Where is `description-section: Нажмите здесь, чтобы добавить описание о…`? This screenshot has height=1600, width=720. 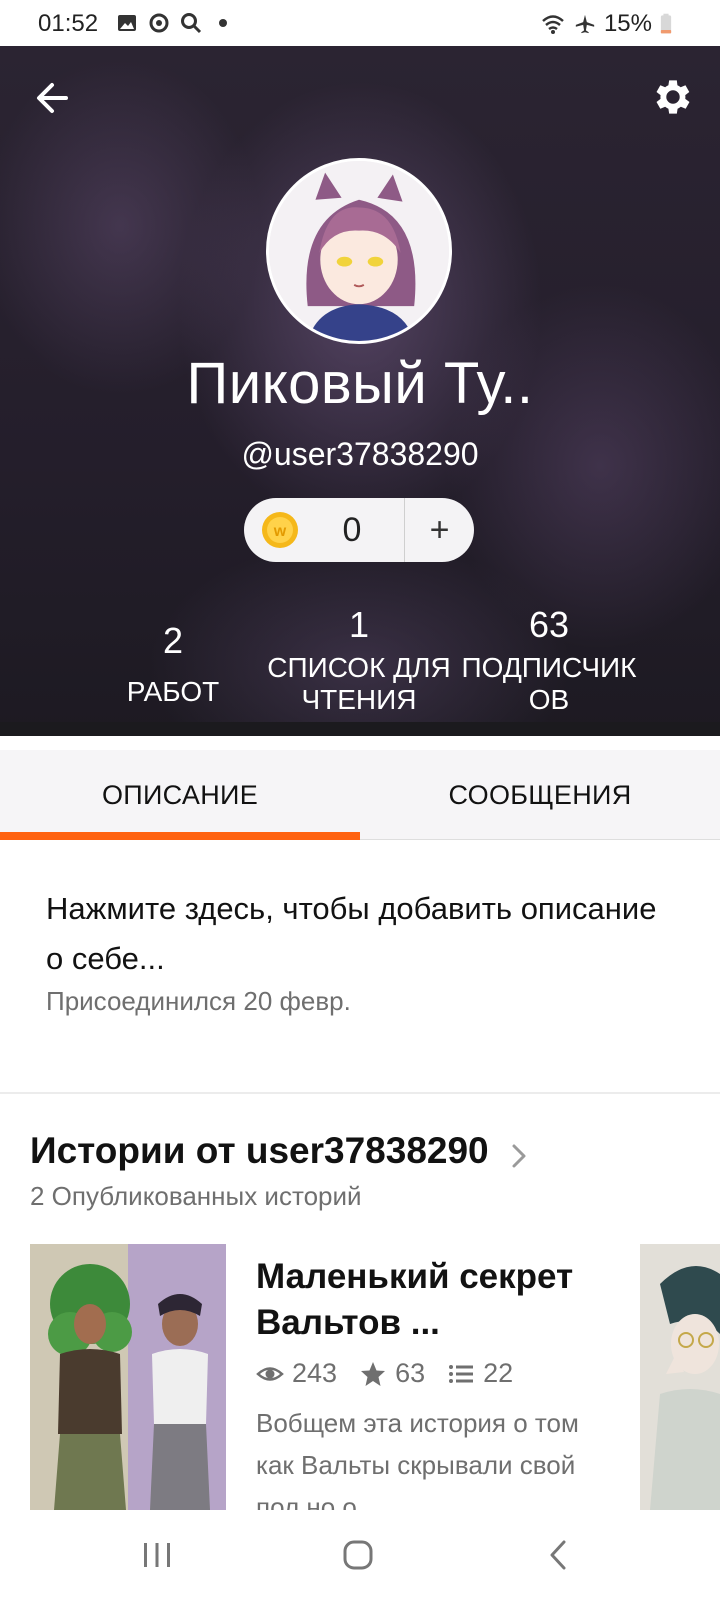 description-section: Нажмите здесь, чтобы добавить описание о… is located at coordinates (356, 950).